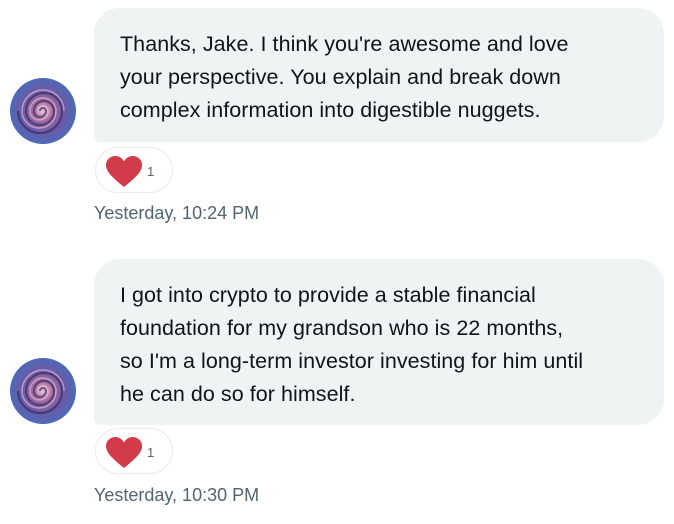 This screenshot has height=524, width=674. Describe the element at coordinates (177, 213) in the screenshot. I see `message-timestamp: Yesterday, 10:24 PM` at that location.